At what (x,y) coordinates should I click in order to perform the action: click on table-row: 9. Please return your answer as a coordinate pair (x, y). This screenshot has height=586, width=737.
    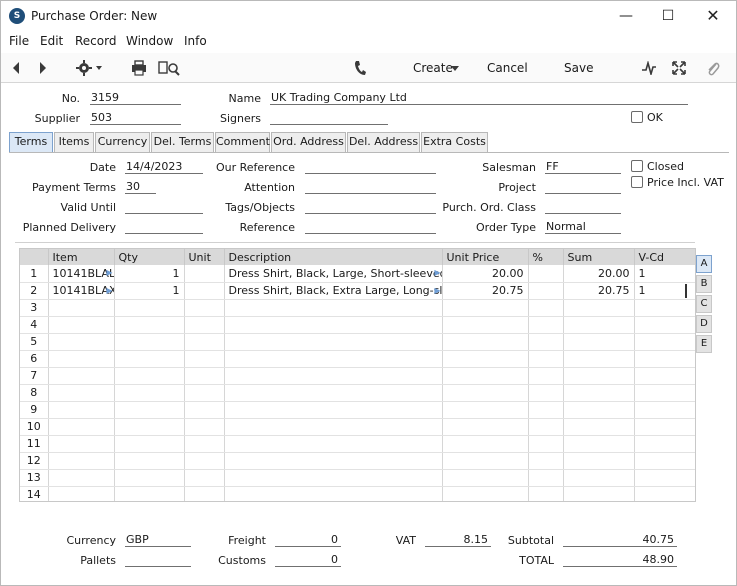
    Looking at the image, I should click on (357, 410).